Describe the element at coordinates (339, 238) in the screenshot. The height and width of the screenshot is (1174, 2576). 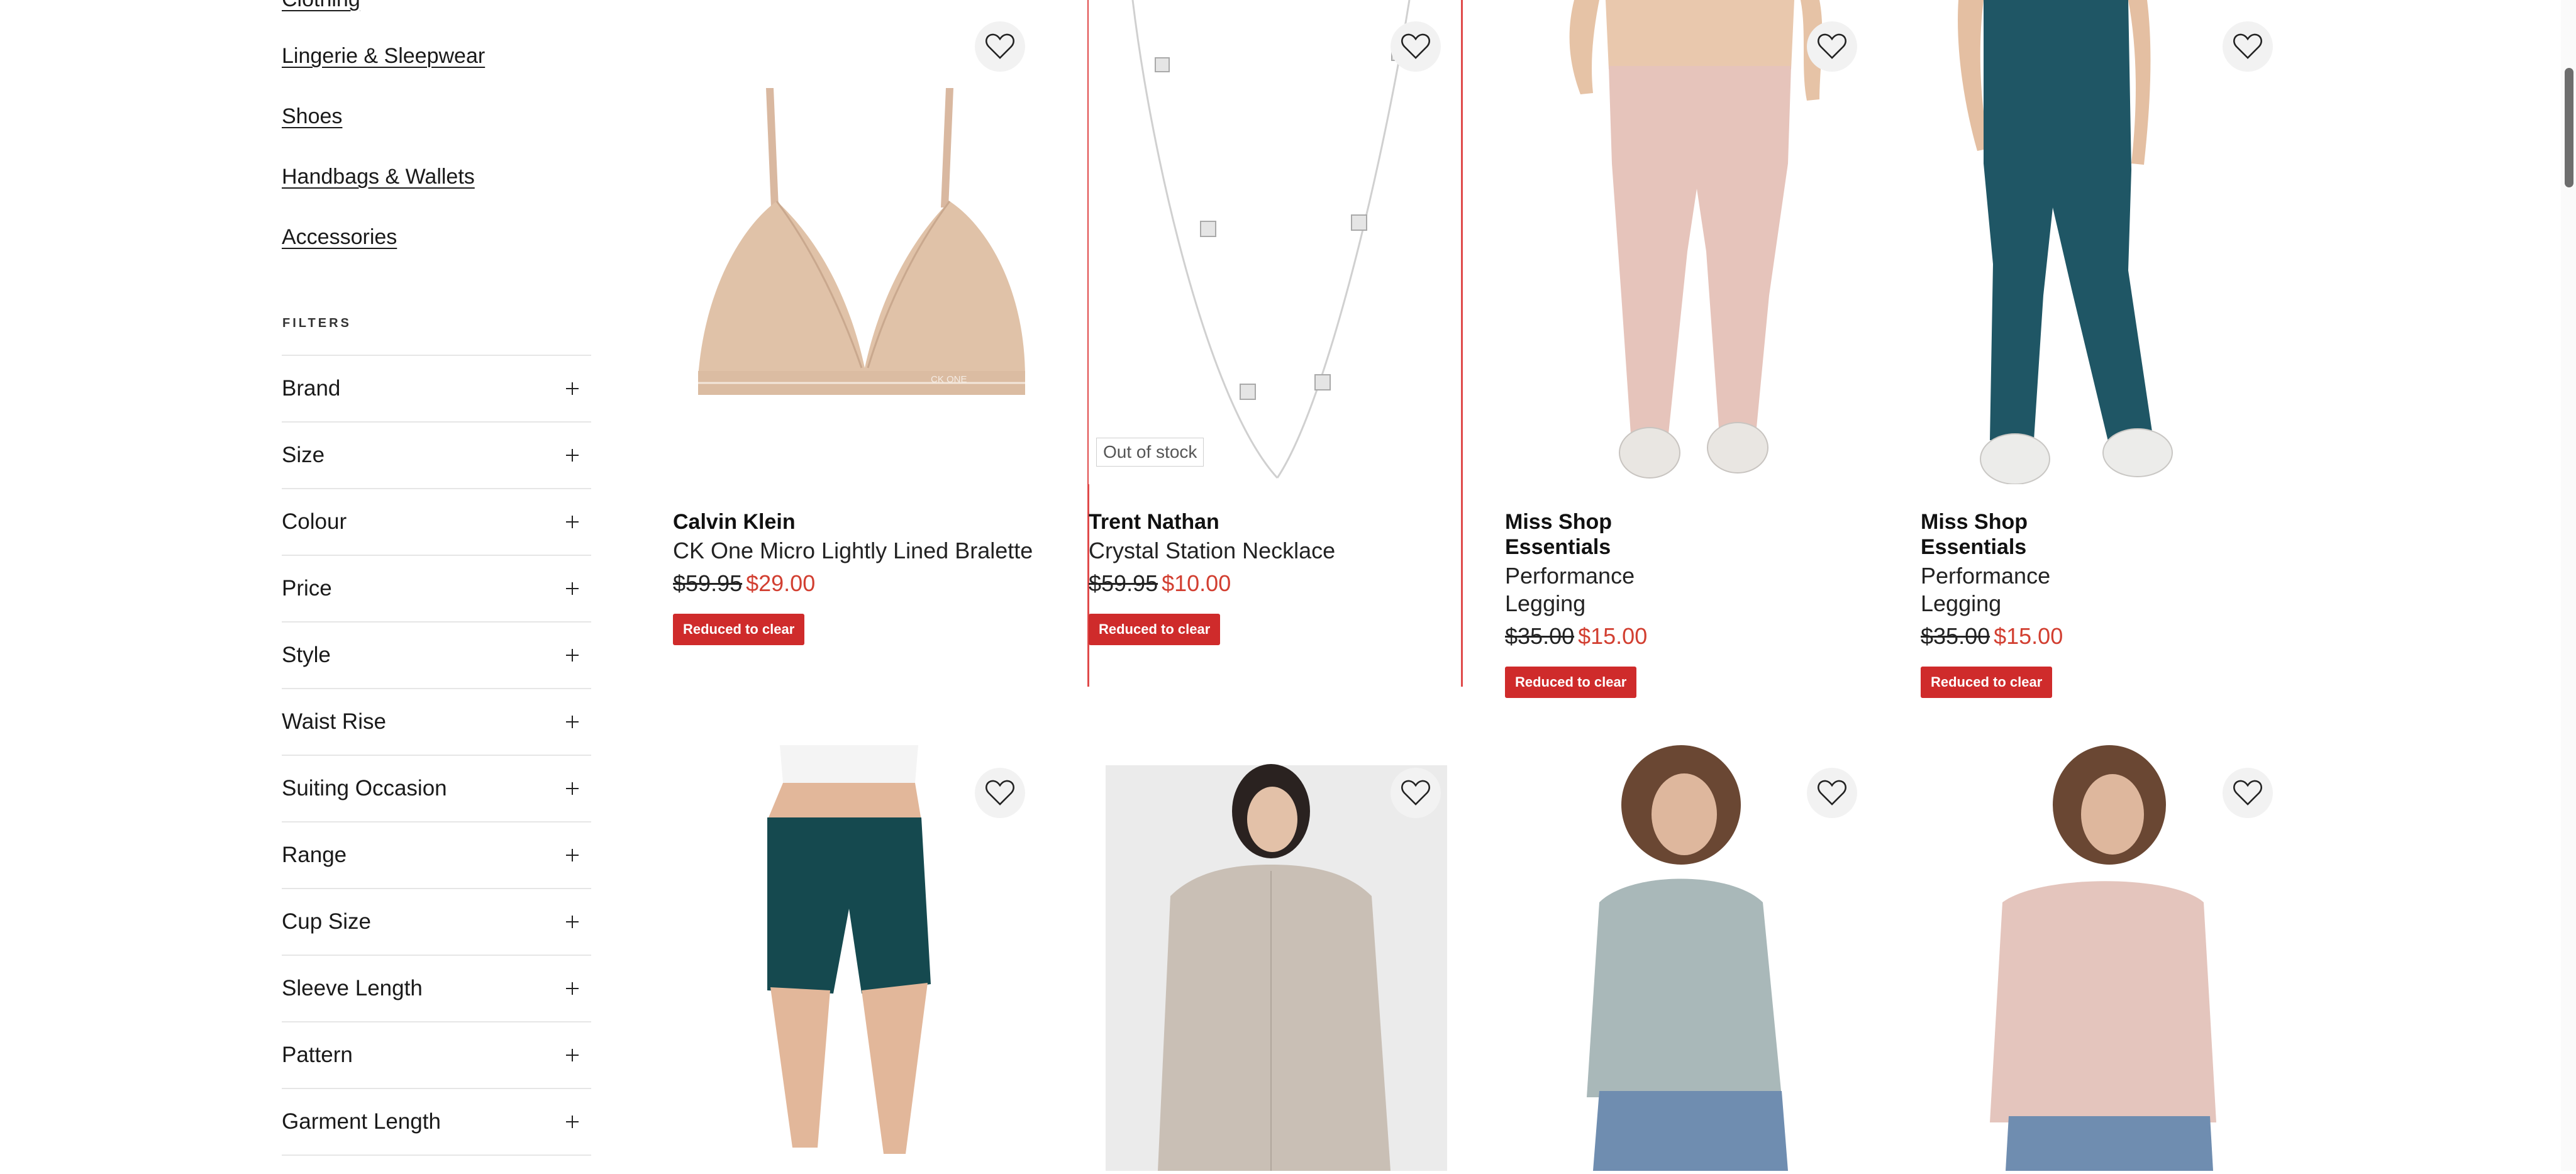
I see `category-link-accessories: Accessories` at that location.